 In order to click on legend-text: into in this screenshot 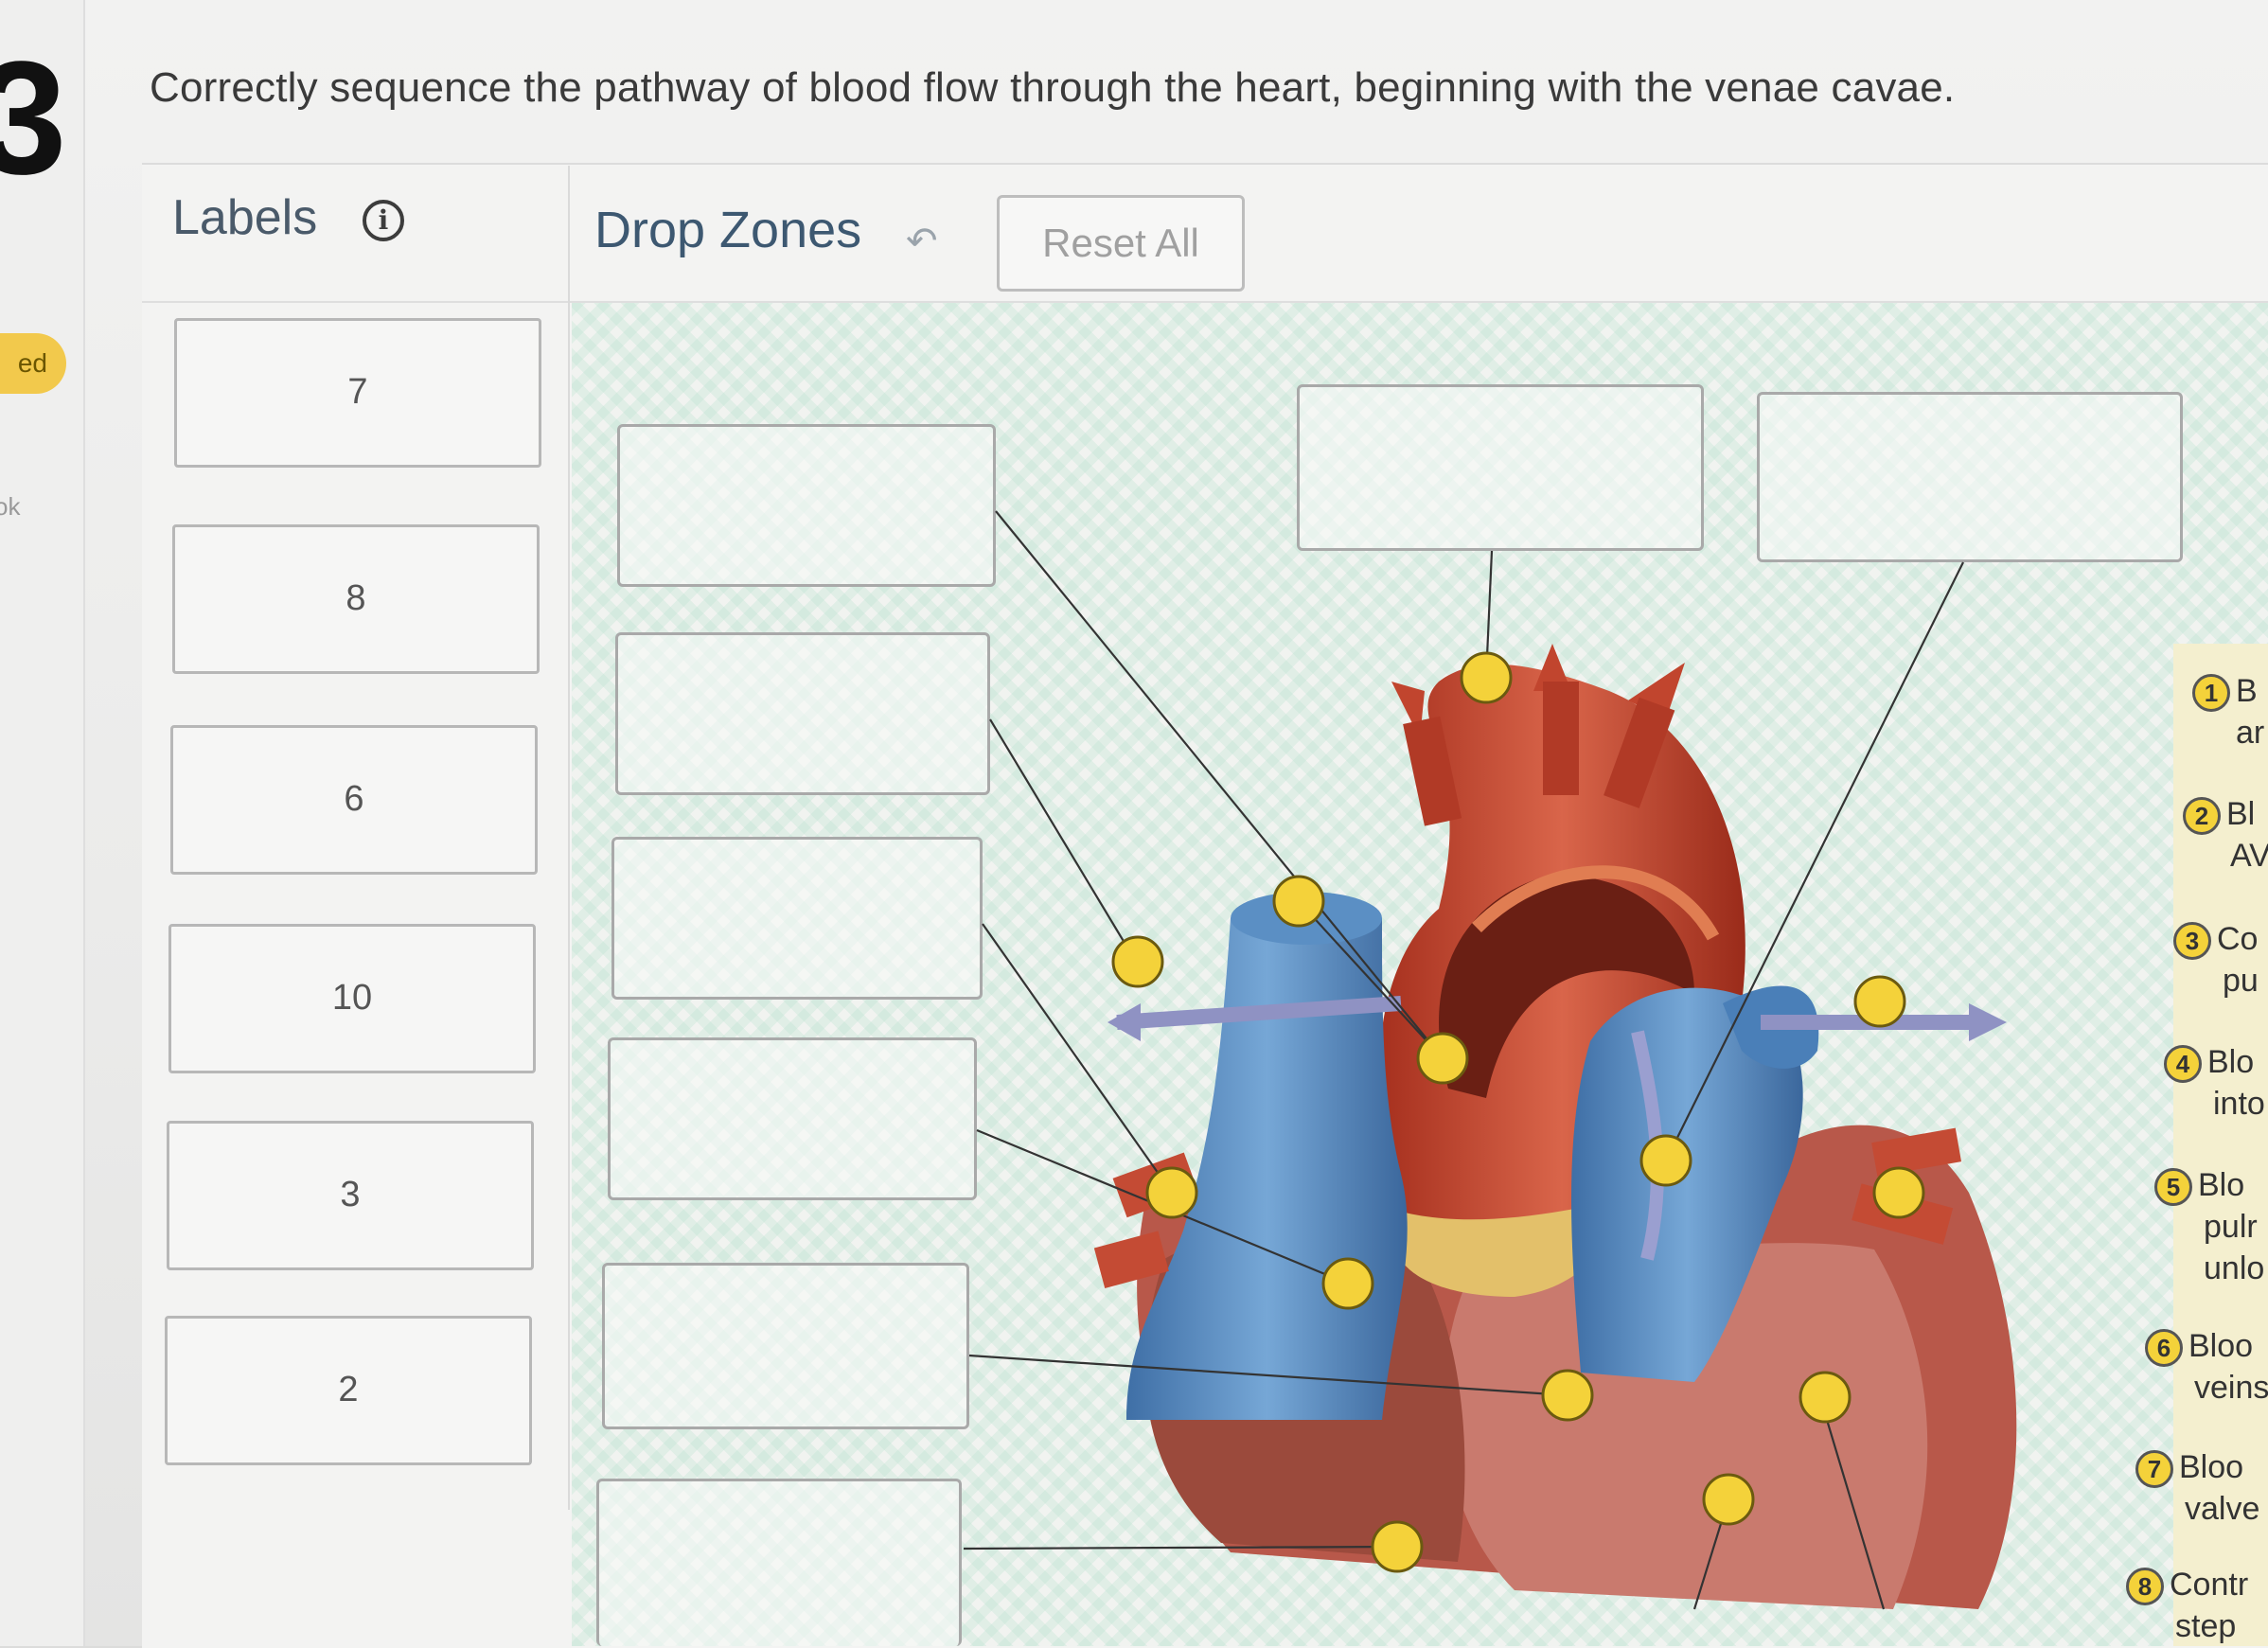, I will do `click(2239, 1104)`.